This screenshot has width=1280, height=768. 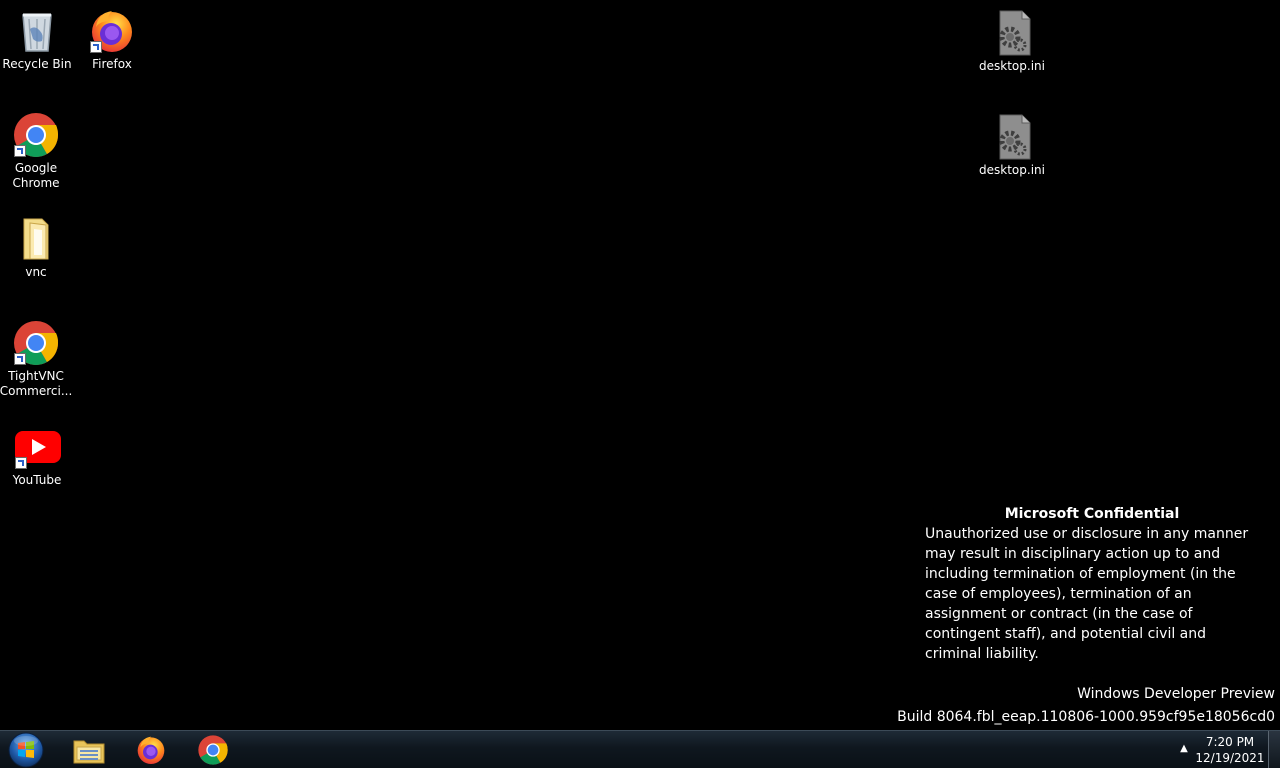 What do you see at coordinates (1092, 514) in the screenshot?
I see `watermark-title: Microsoft Confidential` at bounding box center [1092, 514].